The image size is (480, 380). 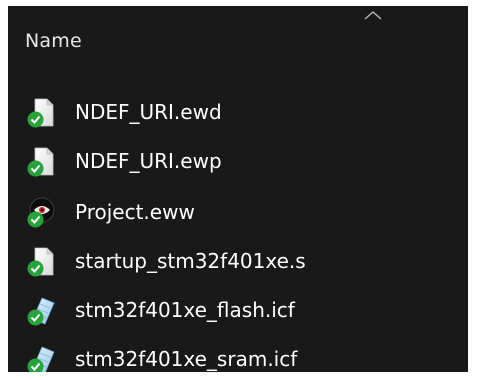 I want to click on file-row: stm32f401xe_flash.icf, so click(x=238, y=311).